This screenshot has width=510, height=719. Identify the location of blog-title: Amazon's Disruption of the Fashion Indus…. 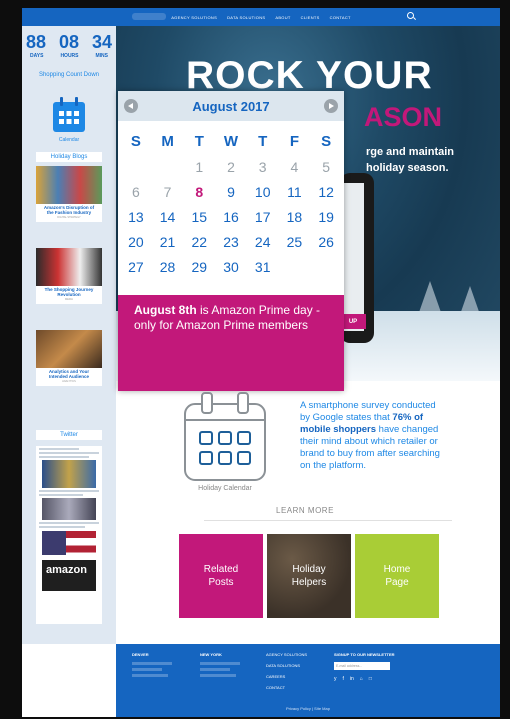
(69, 210).